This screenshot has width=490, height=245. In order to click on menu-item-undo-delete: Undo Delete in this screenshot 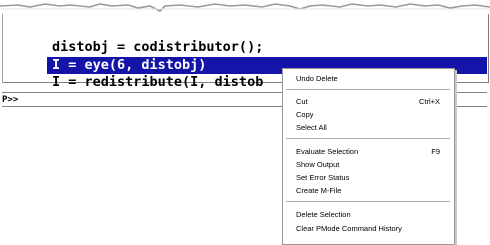, I will do `click(317, 78)`.